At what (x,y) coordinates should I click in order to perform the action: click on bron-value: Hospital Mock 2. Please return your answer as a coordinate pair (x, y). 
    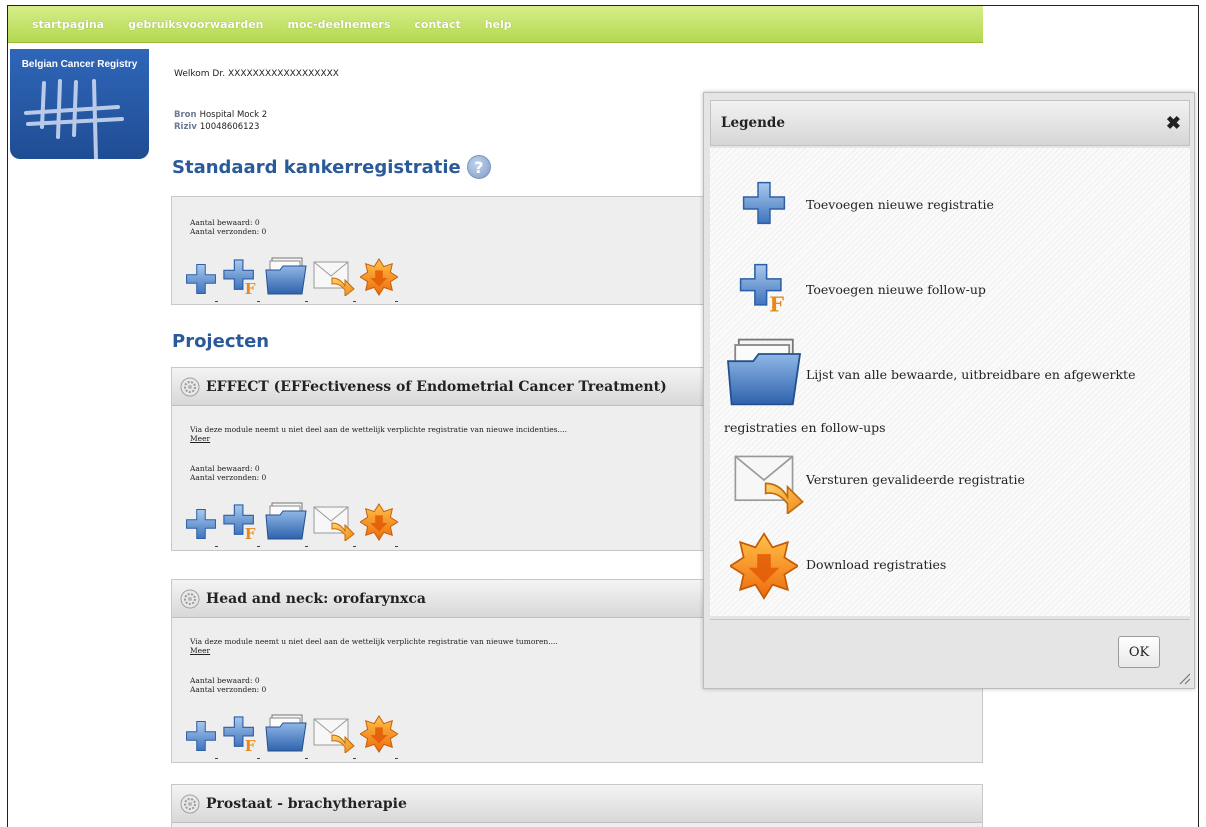
    Looking at the image, I should click on (233, 115).